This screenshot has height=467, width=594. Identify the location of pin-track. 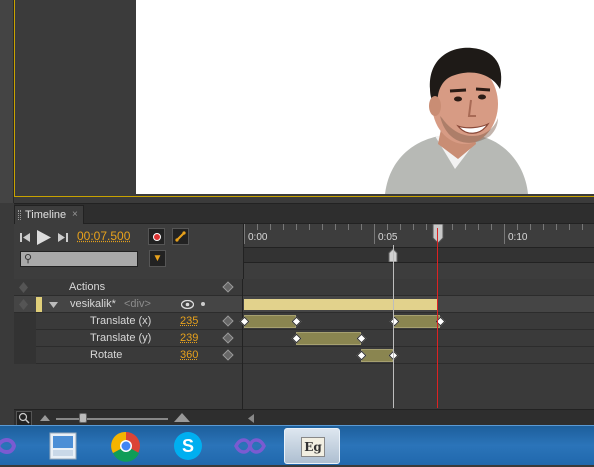
(419, 255).